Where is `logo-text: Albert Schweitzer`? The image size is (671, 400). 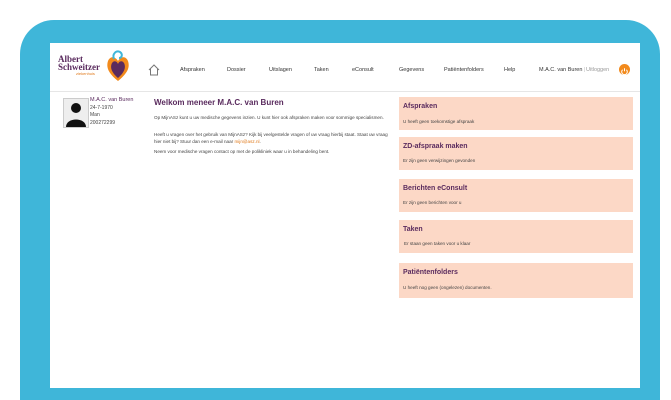
logo-text: Albert Schweitzer is located at coordinates (79, 63).